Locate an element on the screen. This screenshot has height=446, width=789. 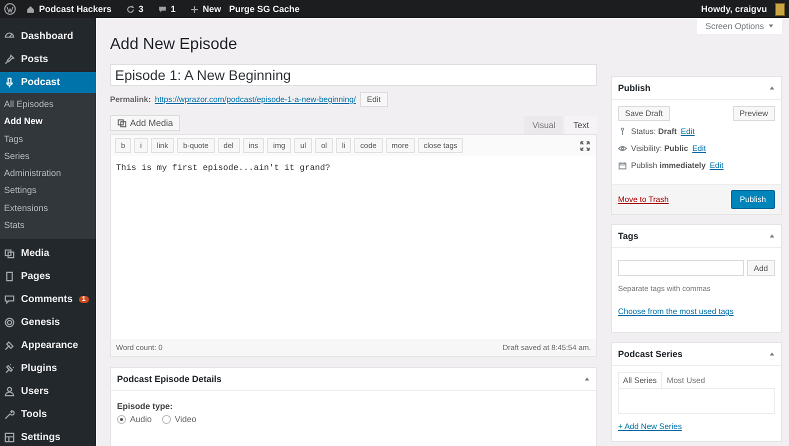
menu-item: Pages is located at coordinates (48, 277).